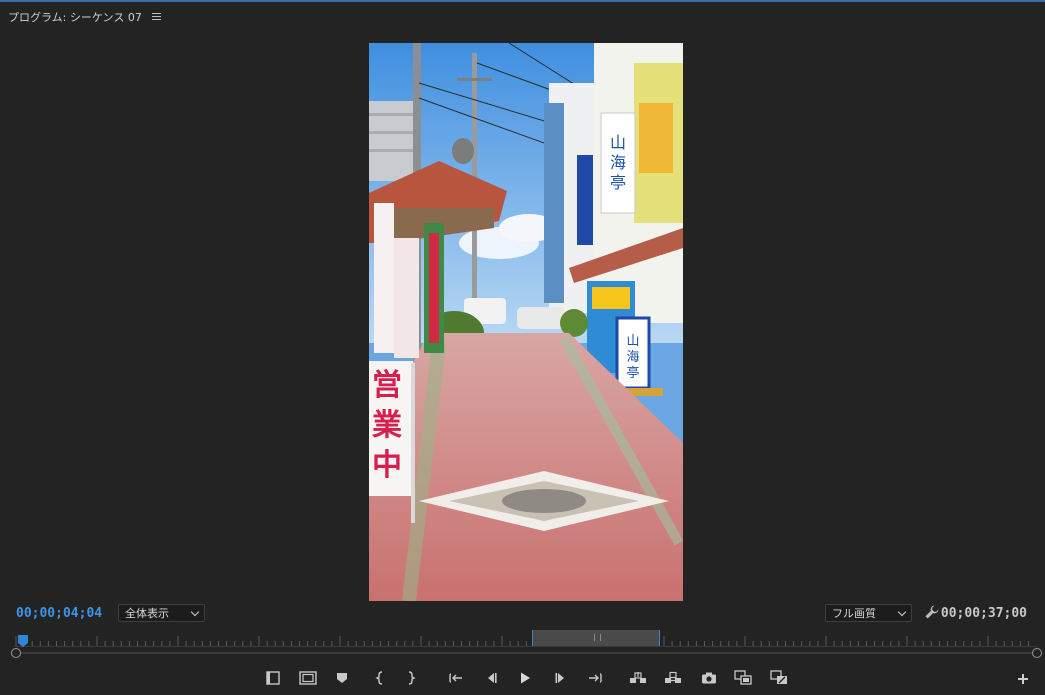 The height and width of the screenshot is (695, 1045). What do you see at coordinates (16, 653) in the screenshot?
I see `zoom-scroll-left-handle` at bounding box center [16, 653].